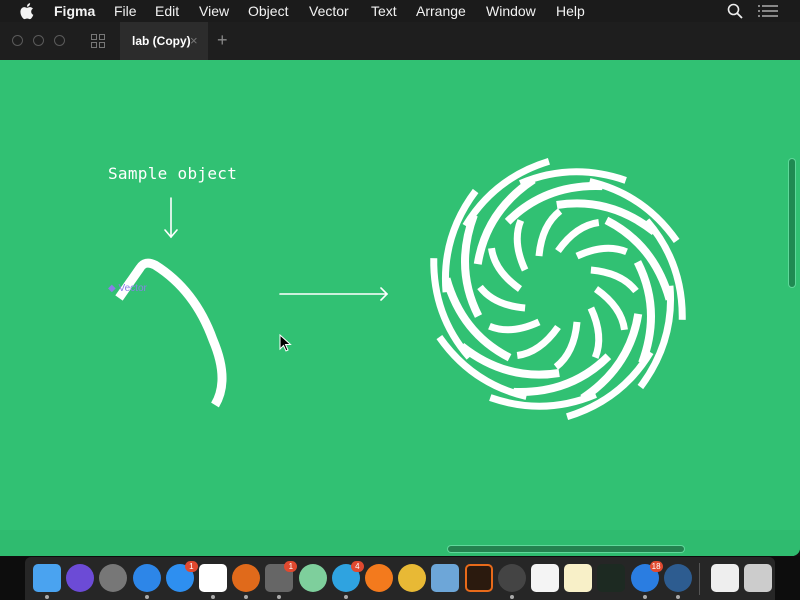  What do you see at coordinates (17, 40) in the screenshot?
I see `window-close-button` at bounding box center [17, 40].